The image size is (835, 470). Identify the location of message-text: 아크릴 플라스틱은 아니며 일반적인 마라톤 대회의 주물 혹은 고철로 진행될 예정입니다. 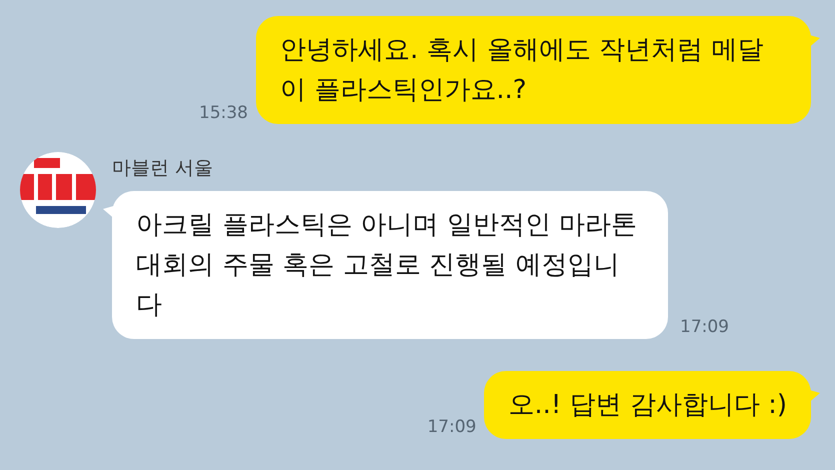
(387, 265).